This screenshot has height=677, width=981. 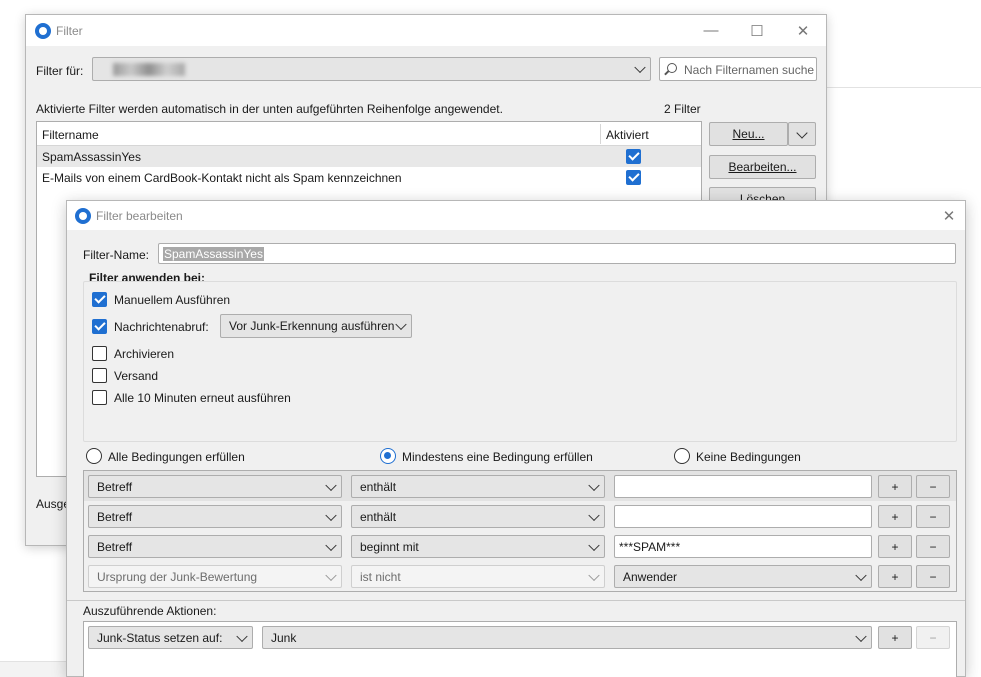 What do you see at coordinates (743, 546) in the screenshot?
I see `rule-value-input: ***SPAM***` at bounding box center [743, 546].